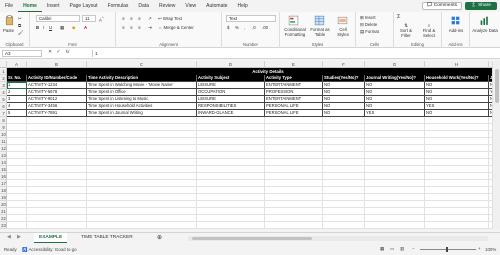 This screenshot has width=500, height=255. I want to click on name-box: A3, so click(22, 53).